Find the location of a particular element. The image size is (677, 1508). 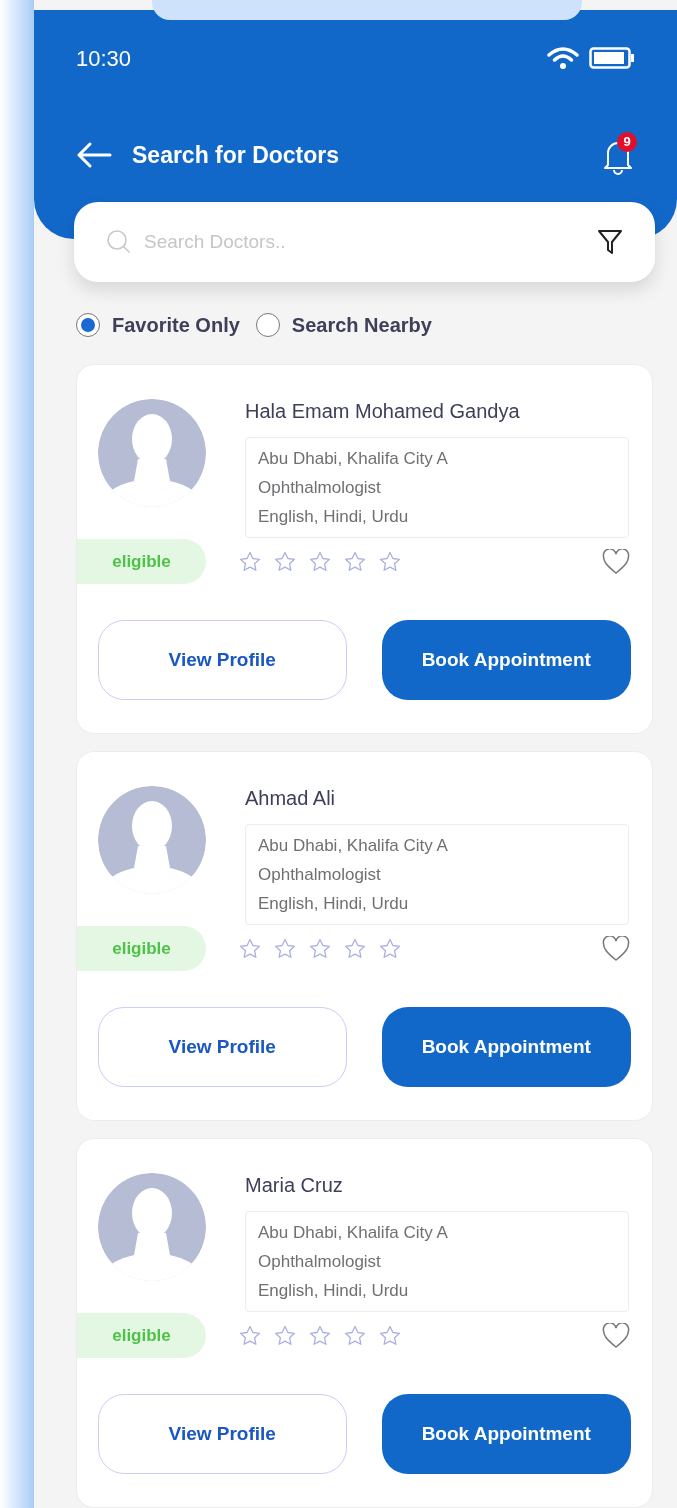

search-field: Search Doctors.. is located at coordinates (364, 242).